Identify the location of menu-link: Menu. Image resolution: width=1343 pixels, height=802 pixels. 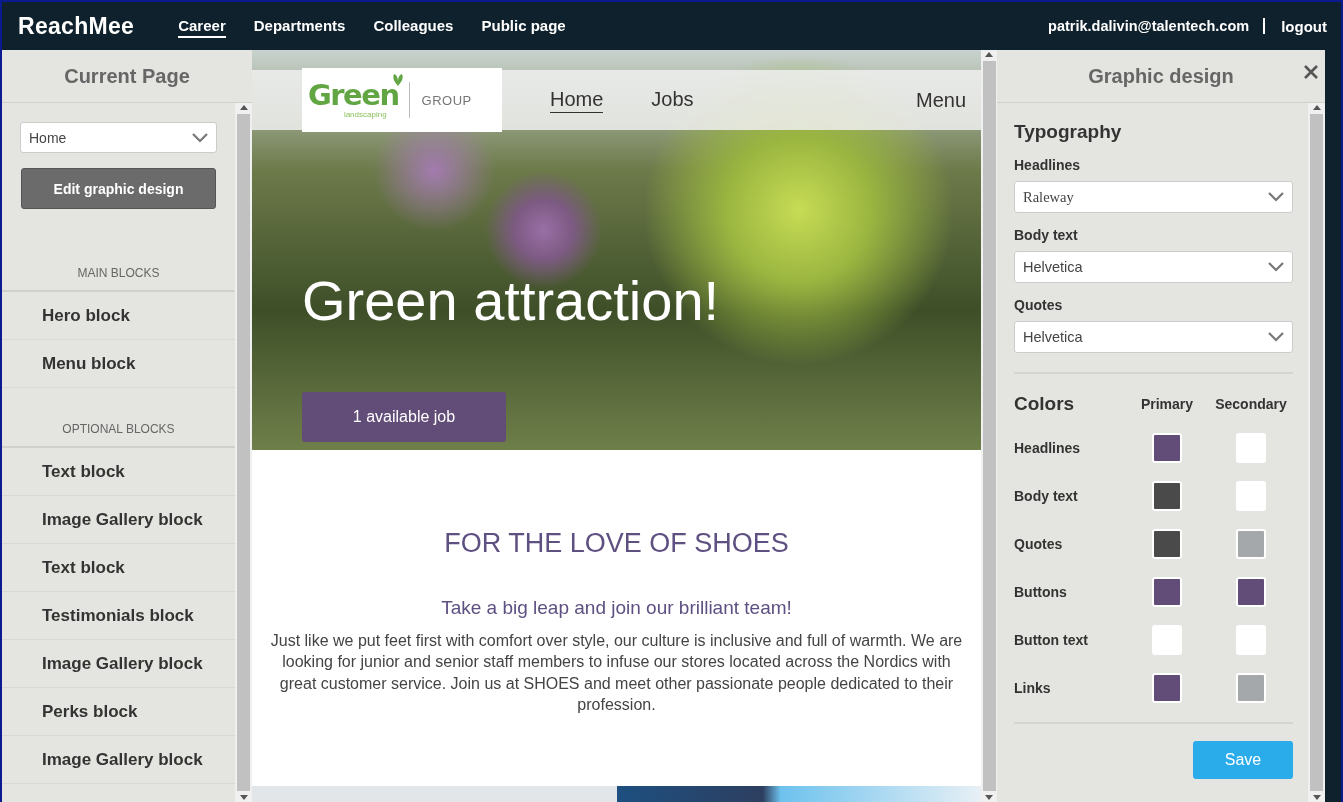
(940, 100).